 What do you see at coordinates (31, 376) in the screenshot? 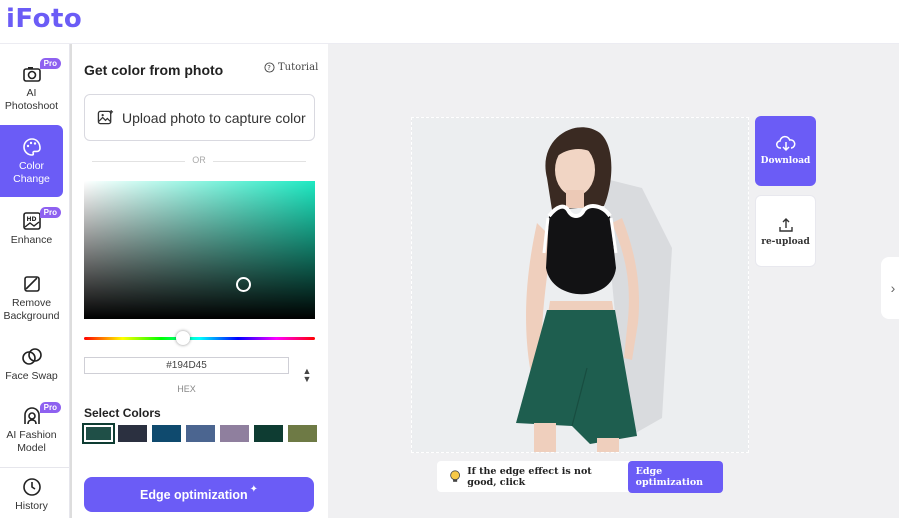
I see `sidebar-item-label: Face Swap` at bounding box center [31, 376].